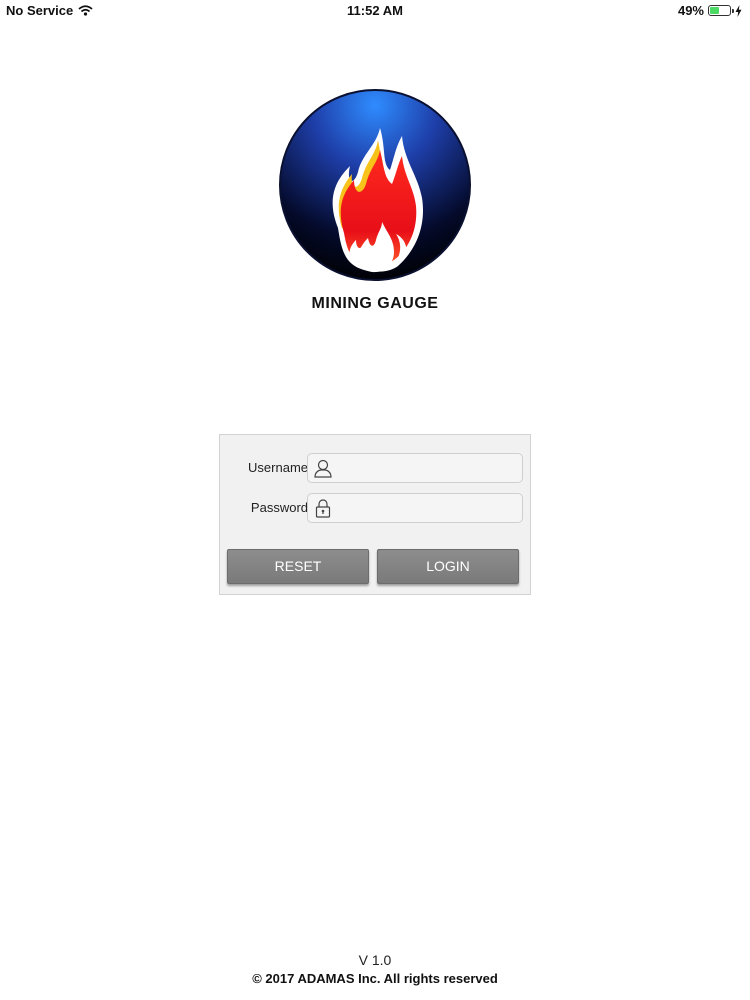 This screenshot has width=750, height=1000. I want to click on copyright-text: © 2017 ADAMAS Inc. All rights reserved, so click(375, 978).